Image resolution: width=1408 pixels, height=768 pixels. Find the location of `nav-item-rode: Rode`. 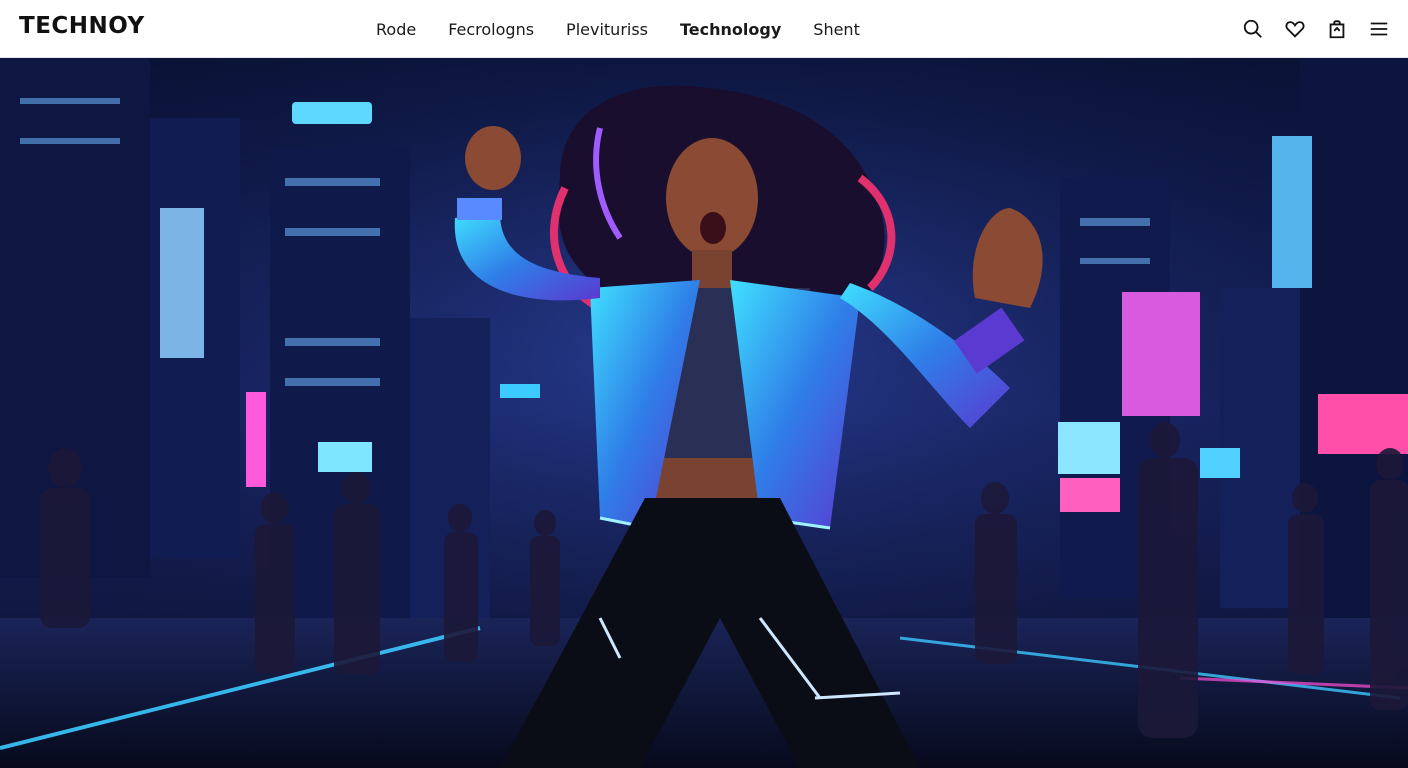

nav-item-rode: Rode is located at coordinates (396, 29).